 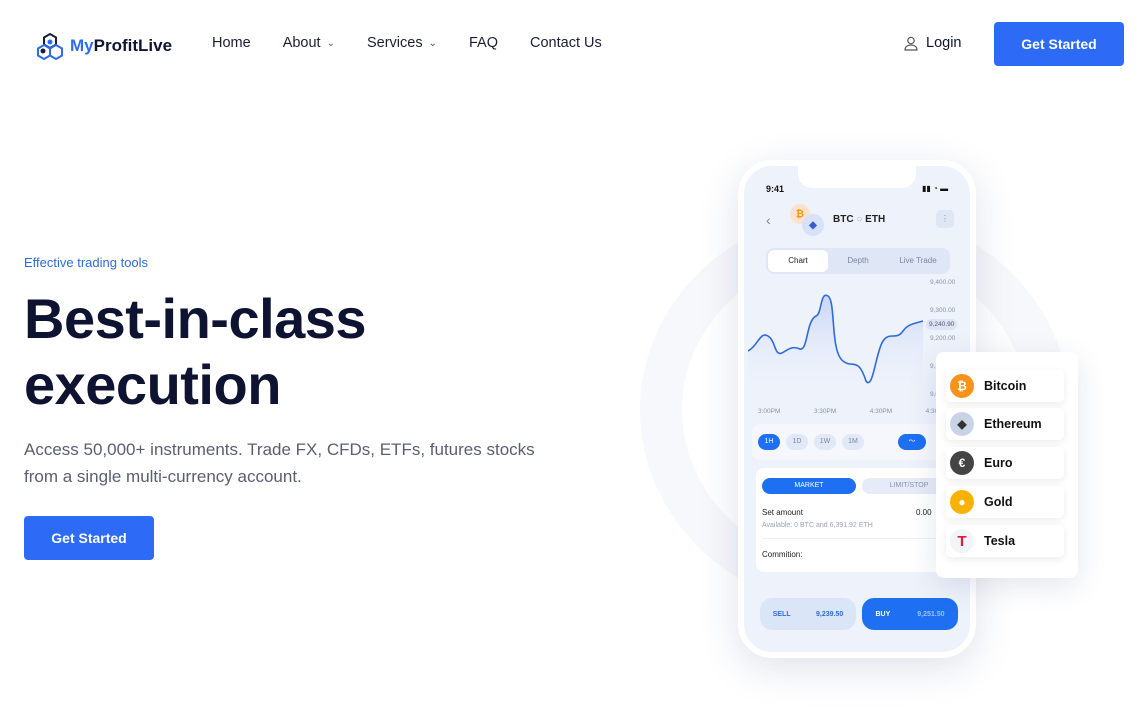 I want to click on logo-icon, so click(x=50, y=46).